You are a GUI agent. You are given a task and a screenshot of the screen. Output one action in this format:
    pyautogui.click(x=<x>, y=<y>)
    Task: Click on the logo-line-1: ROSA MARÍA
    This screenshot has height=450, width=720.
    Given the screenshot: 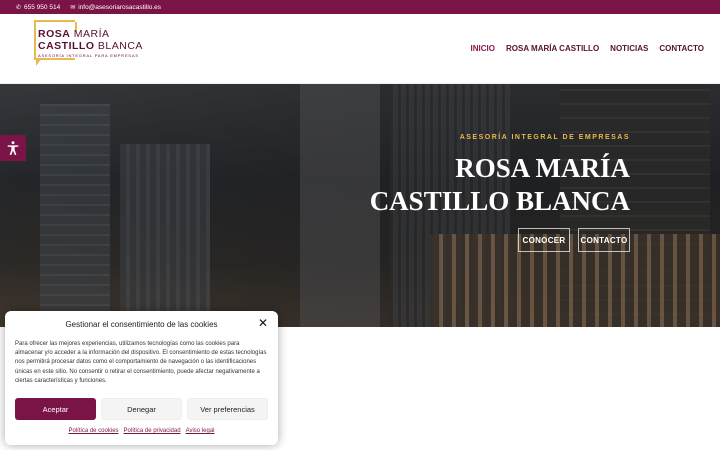 What is the action you would take?
    pyautogui.click(x=74, y=34)
    